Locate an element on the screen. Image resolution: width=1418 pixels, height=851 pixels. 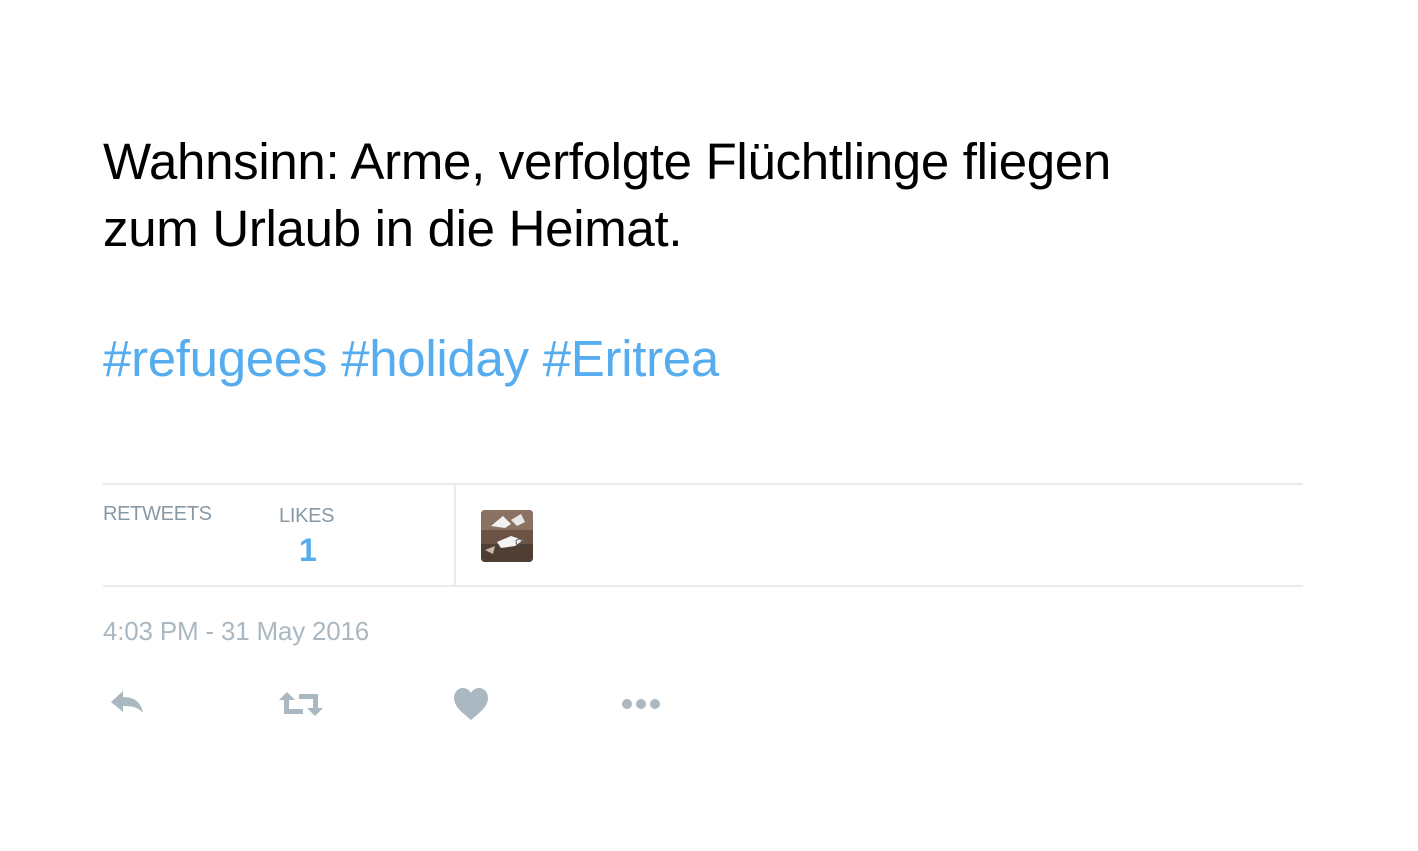
reply-icon is located at coordinates (127, 702).